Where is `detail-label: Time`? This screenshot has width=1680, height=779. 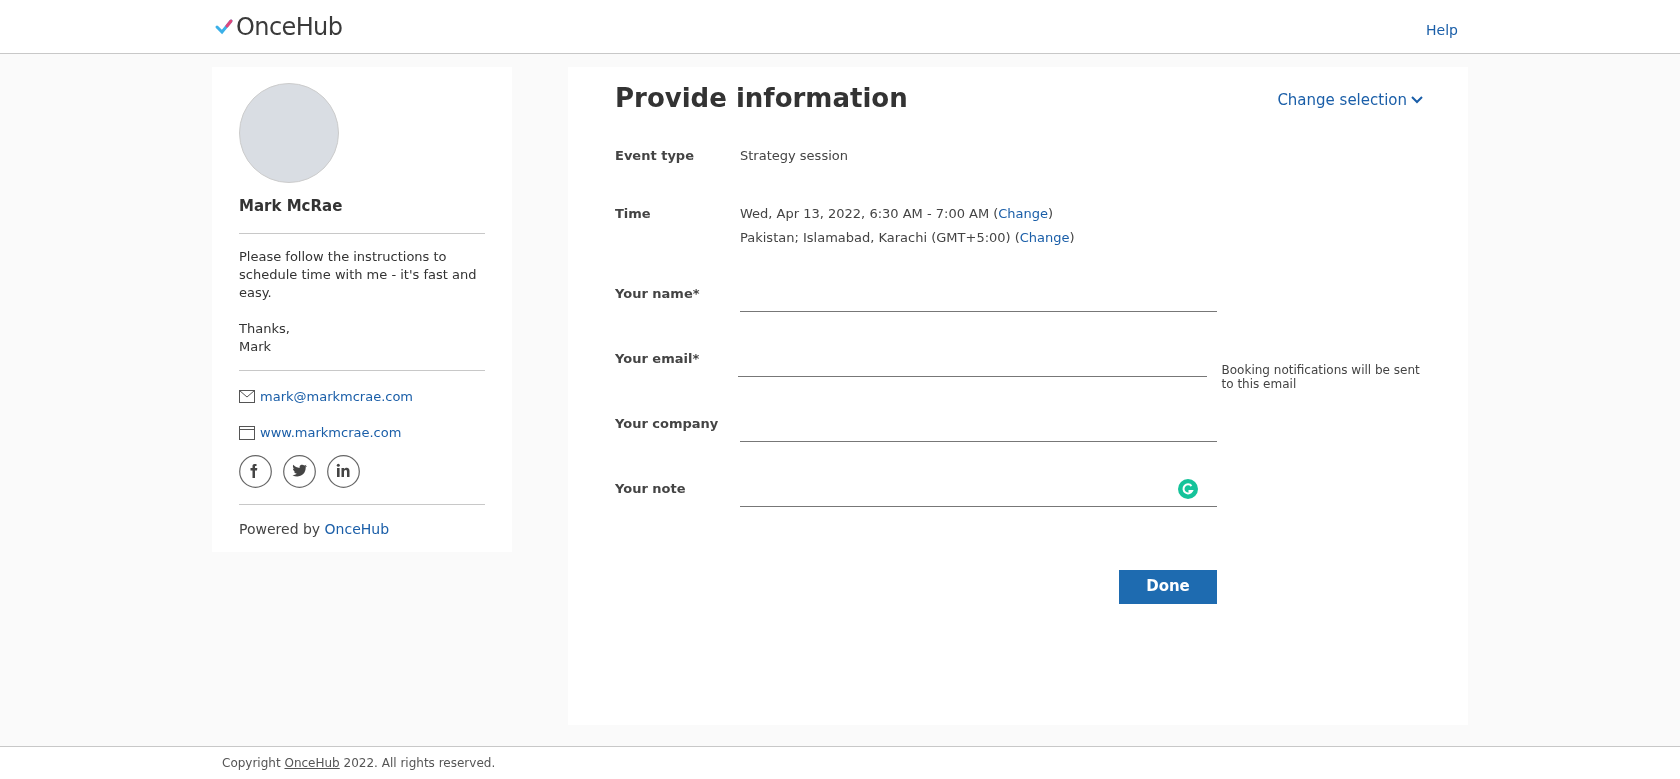 detail-label: Time is located at coordinates (633, 213).